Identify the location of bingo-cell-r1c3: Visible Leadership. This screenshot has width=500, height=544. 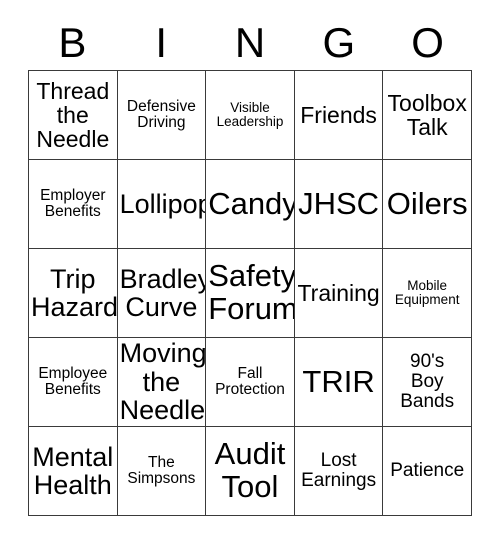
(250, 115).